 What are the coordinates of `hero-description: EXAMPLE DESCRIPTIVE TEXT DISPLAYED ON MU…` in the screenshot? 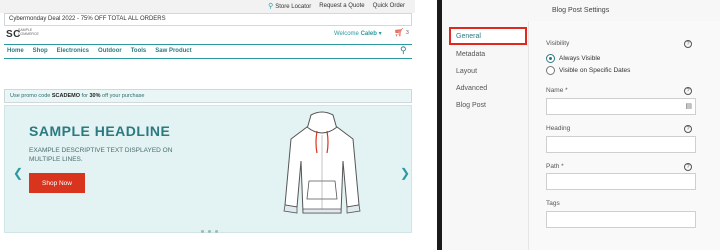 It's located at (101, 155).